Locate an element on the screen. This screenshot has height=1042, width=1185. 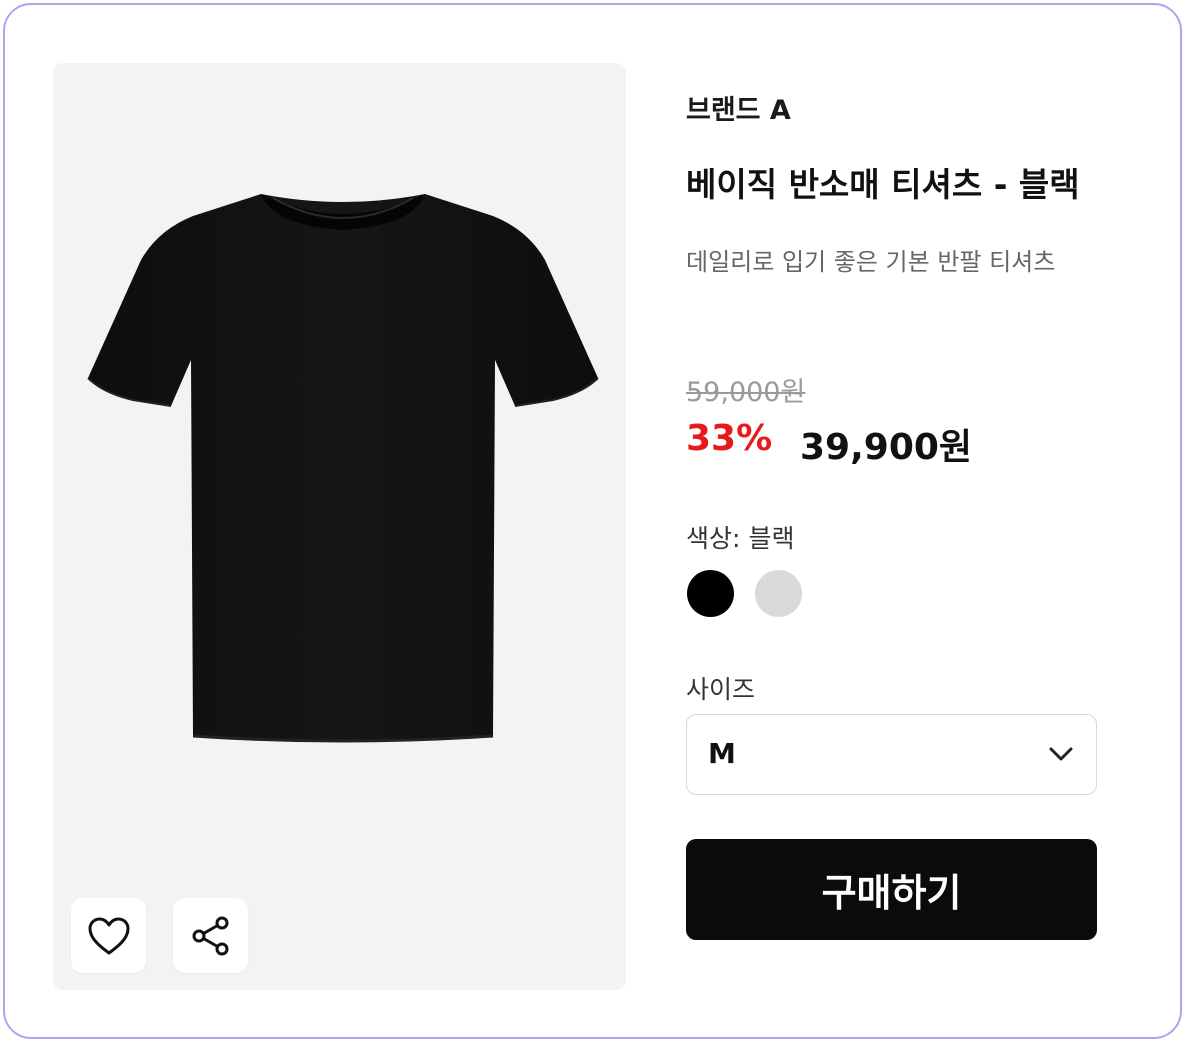
size-label: 사이즈 is located at coordinates (721, 689).